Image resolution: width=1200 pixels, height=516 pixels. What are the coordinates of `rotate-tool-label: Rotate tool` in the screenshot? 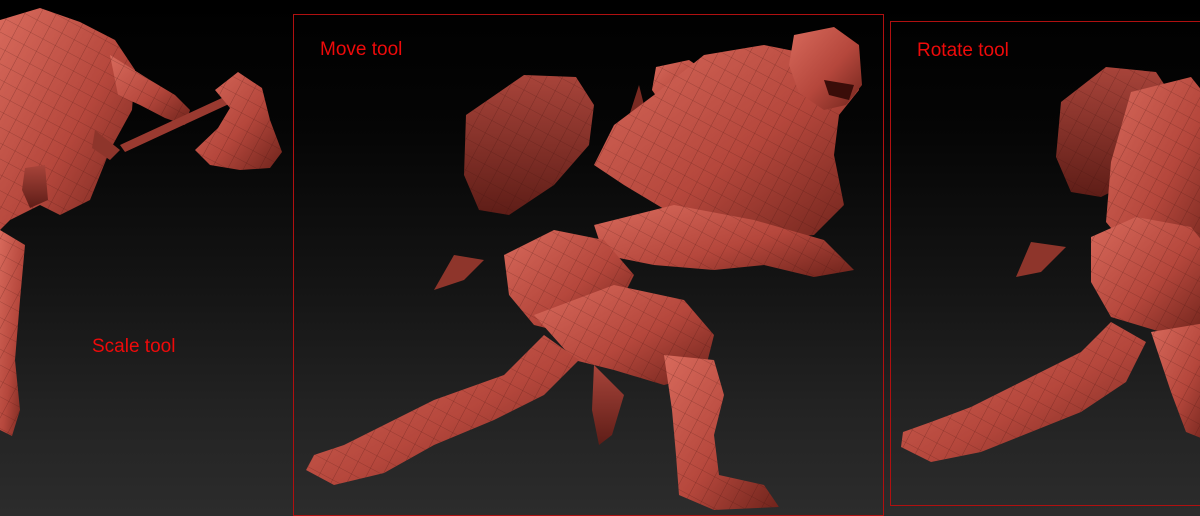 It's located at (963, 50).